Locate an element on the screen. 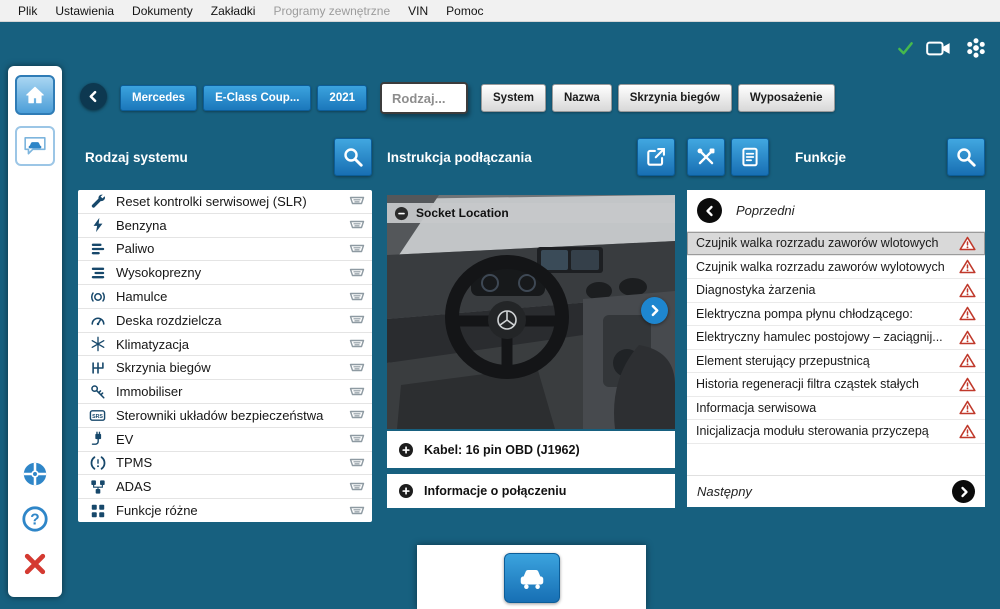  report-button is located at coordinates (750, 157).